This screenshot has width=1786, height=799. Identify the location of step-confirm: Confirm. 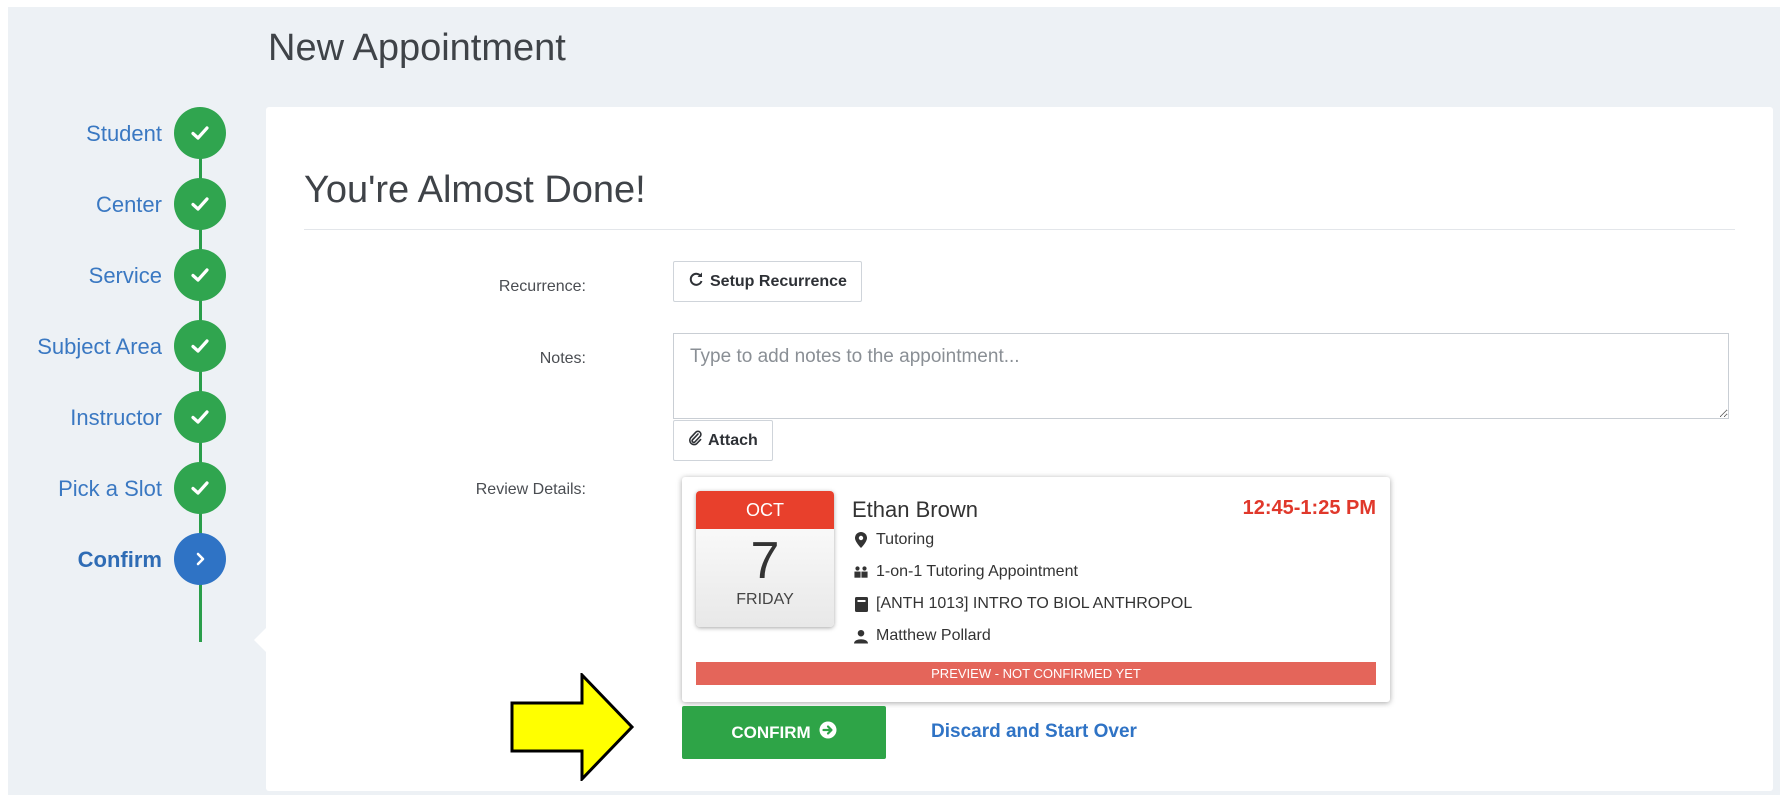
(118, 560).